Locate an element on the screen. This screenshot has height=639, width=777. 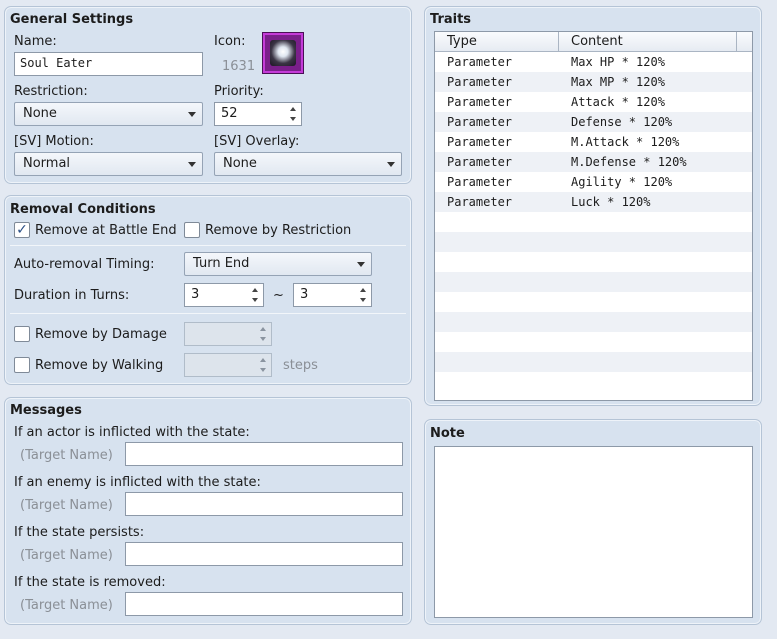
trait-content-cell: Attack * 120% is located at coordinates (618, 102).